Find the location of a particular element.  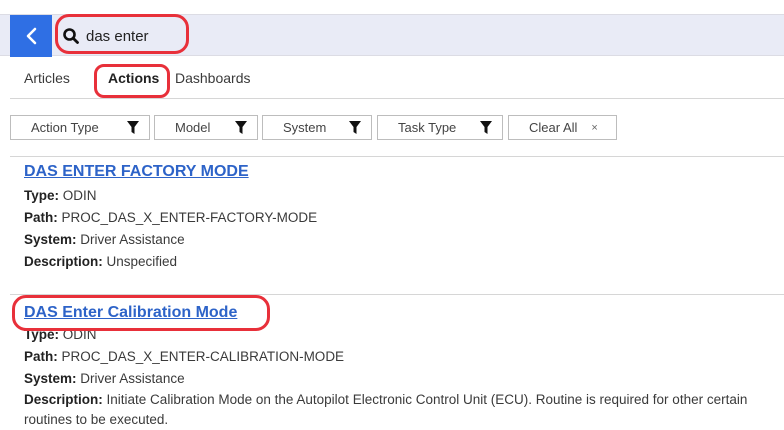

result-path: Path: PROC_DAS_X_ENTER-FACTORY-MODE is located at coordinates (171, 217).